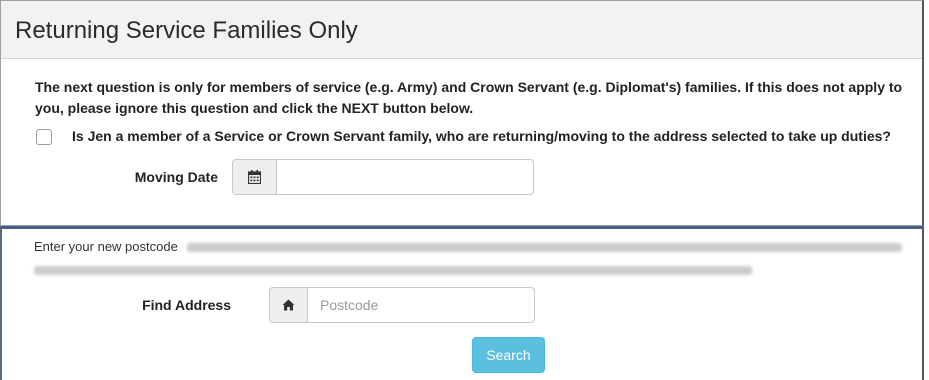 The width and height of the screenshot is (929, 380). Describe the element at coordinates (405, 177) in the screenshot. I see `moving-date-input` at that location.